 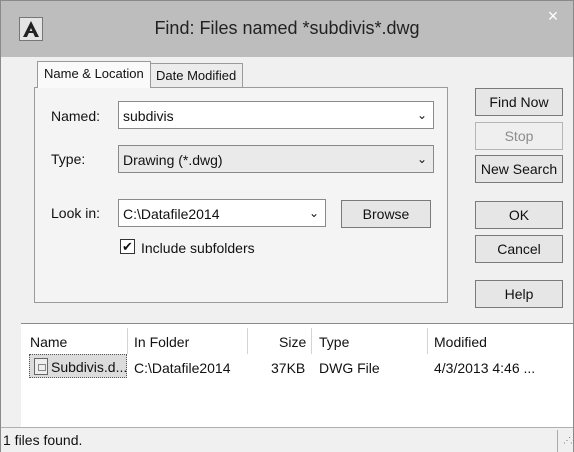 What do you see at coordinates (48, 342) in the screenshot?
I see `column-header-name: Name` at bounding box center [48, 342].